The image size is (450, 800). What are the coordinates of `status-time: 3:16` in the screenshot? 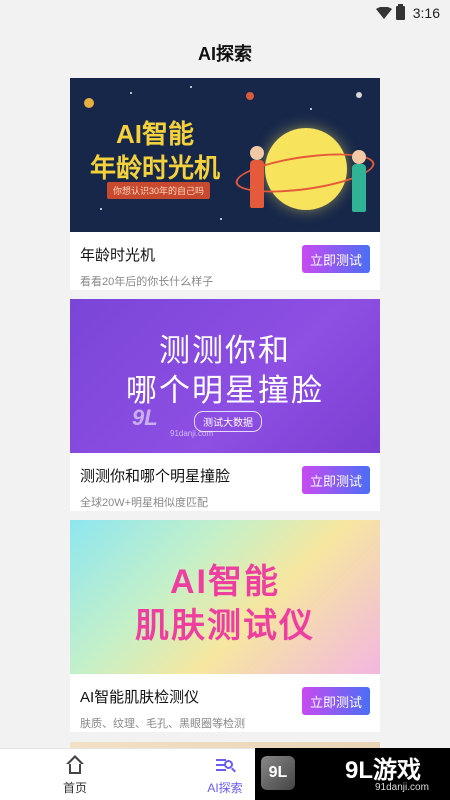 It's located at (426, 13).